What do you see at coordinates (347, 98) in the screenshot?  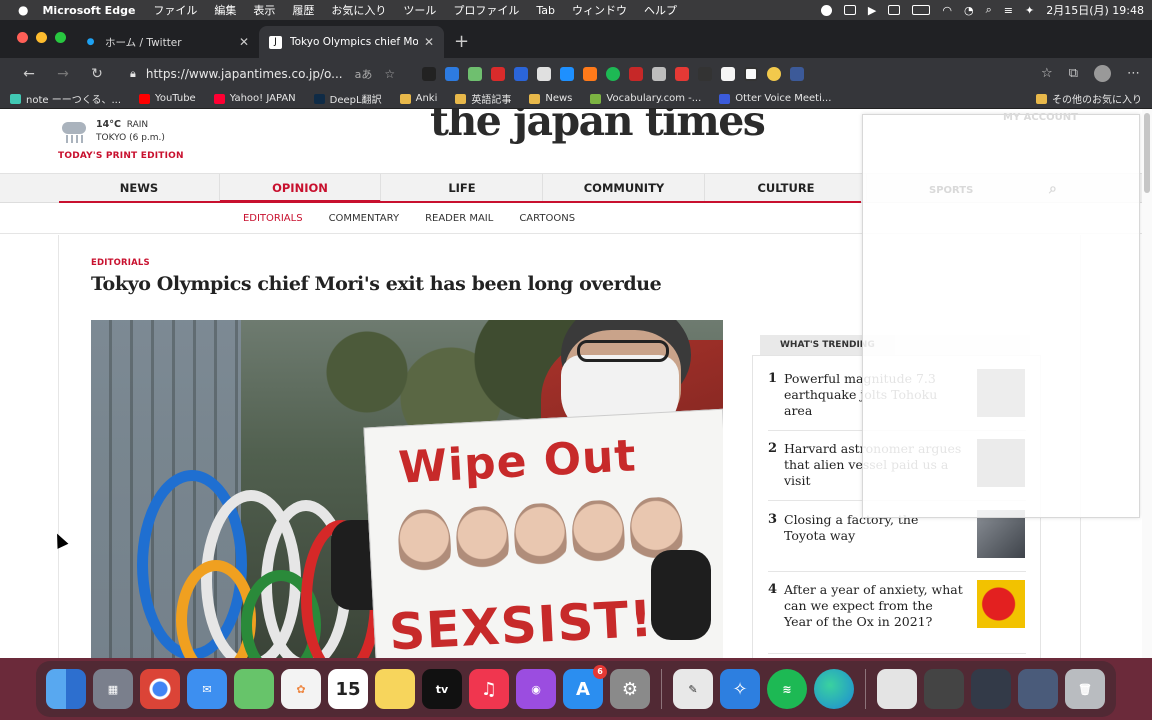 I see `bookmark-item: DeepL翻訳` at bounding box center [347, 98].